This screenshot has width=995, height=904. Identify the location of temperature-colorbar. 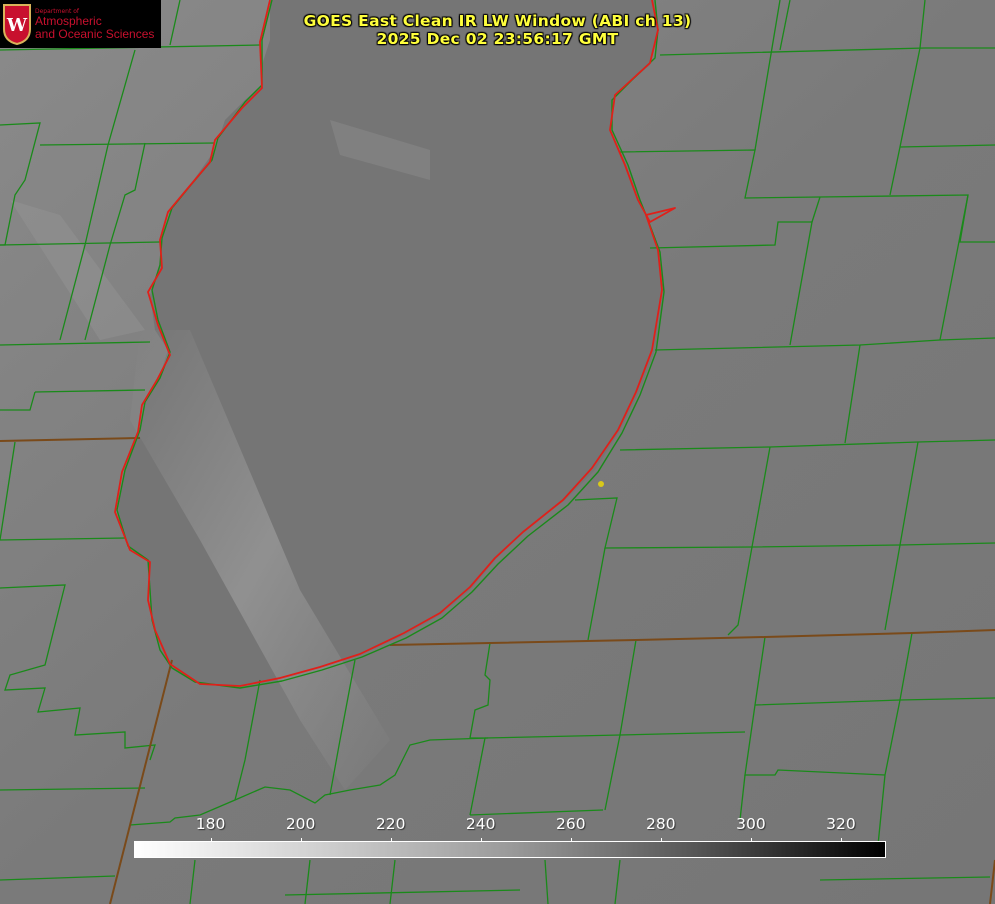
(510, 849).